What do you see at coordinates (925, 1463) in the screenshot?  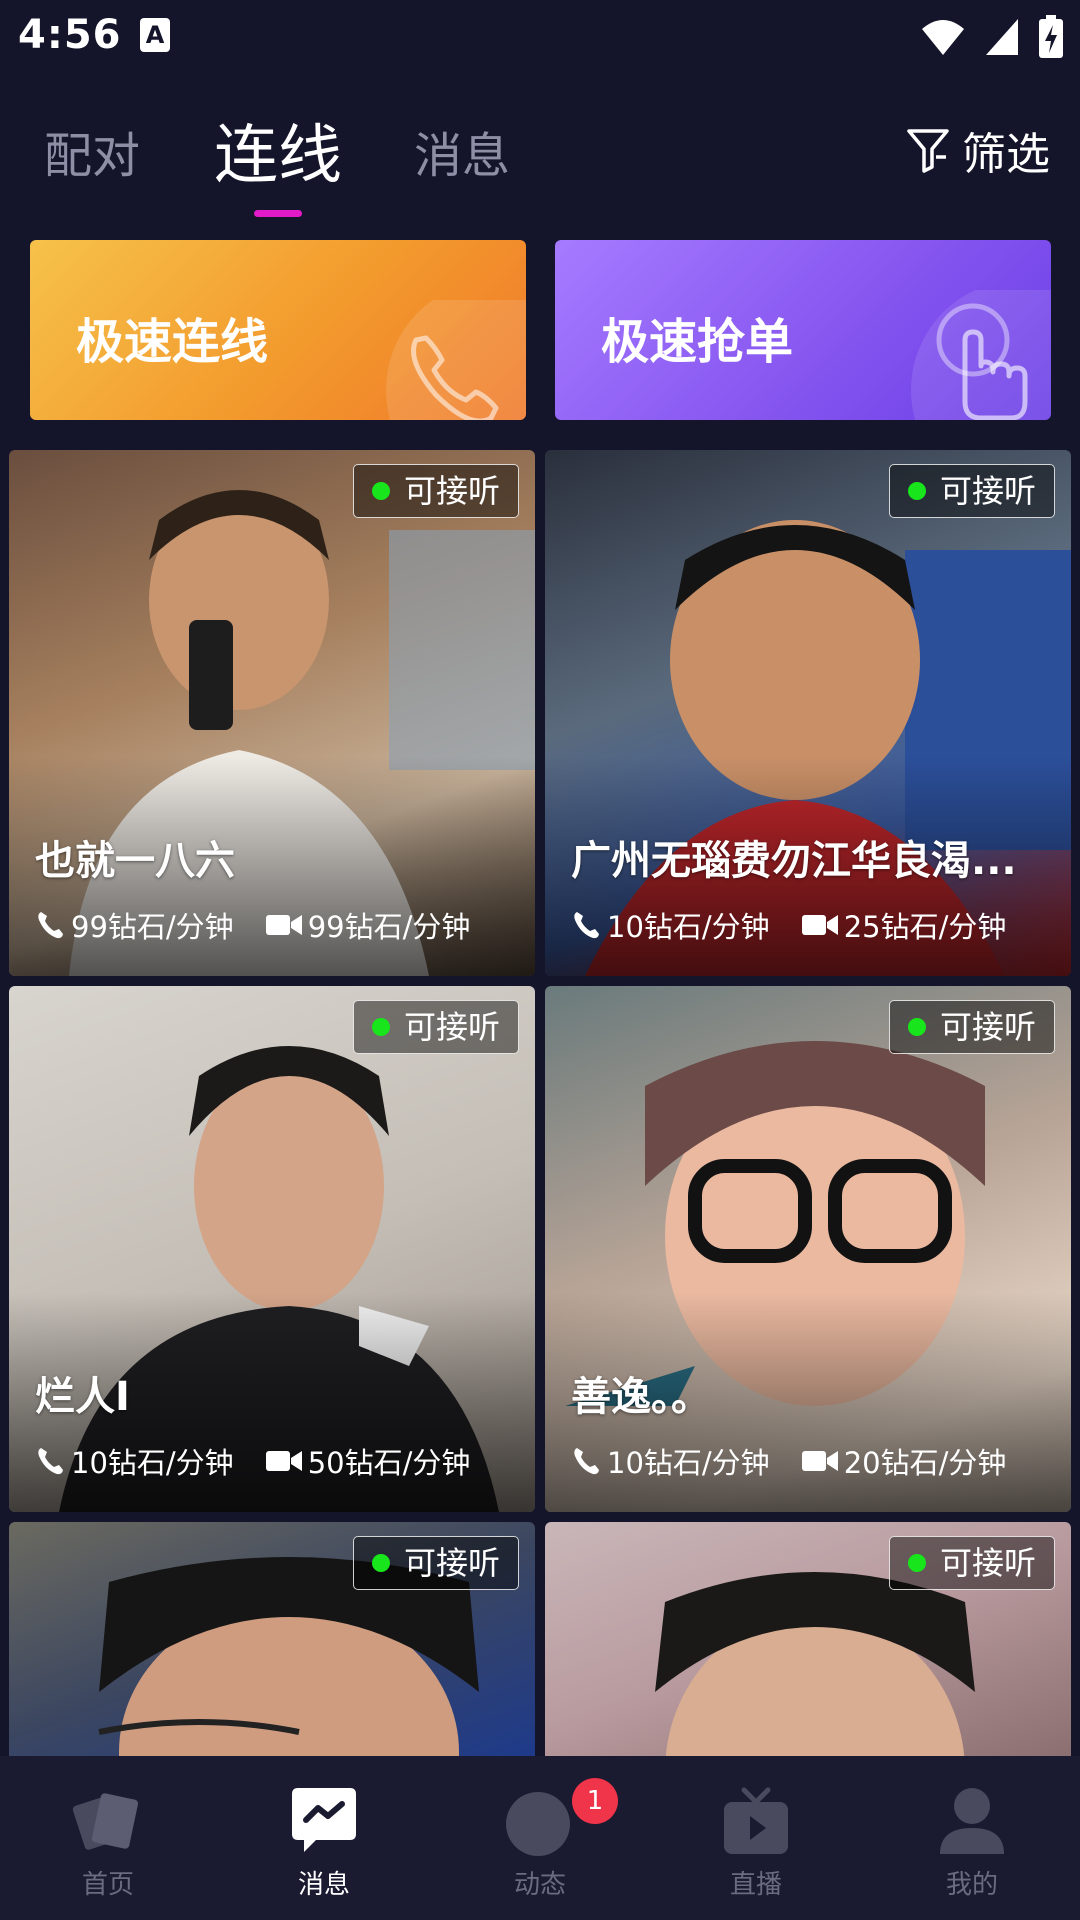 I see `video-price-text: 20钻石/分钟` at bounding box center [925, 1463].